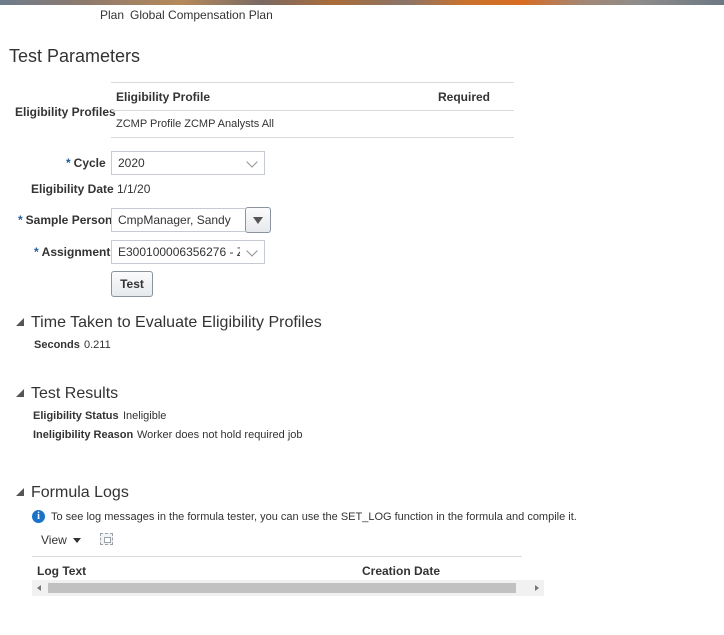 The width and height of the screenshot is (724, 635). What do you see at coordinates (131, 163) in the screenshot?
I see `cycle-value: 2020` at bounding box center [131, 163].